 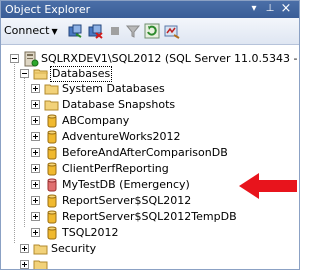 I want to click on object-explorer-toolbar: Connect ▼, so click(x=150, y=31).